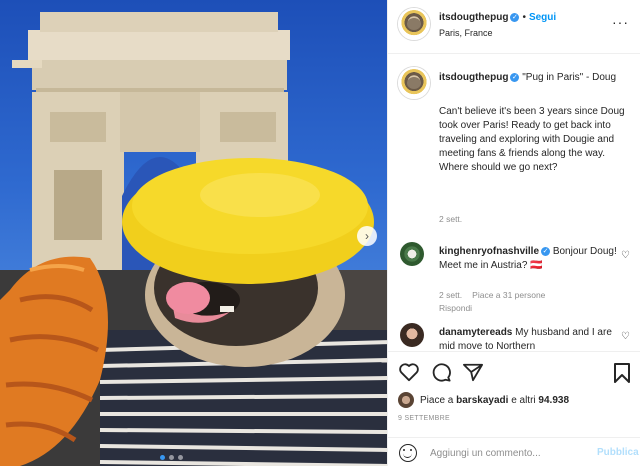  What do you see at coordinates (514, 27) in the screenshot?
I see `post-header: itsdougthepug ✓ • Segui Paris, France ···` at bounding box center [514, 27].